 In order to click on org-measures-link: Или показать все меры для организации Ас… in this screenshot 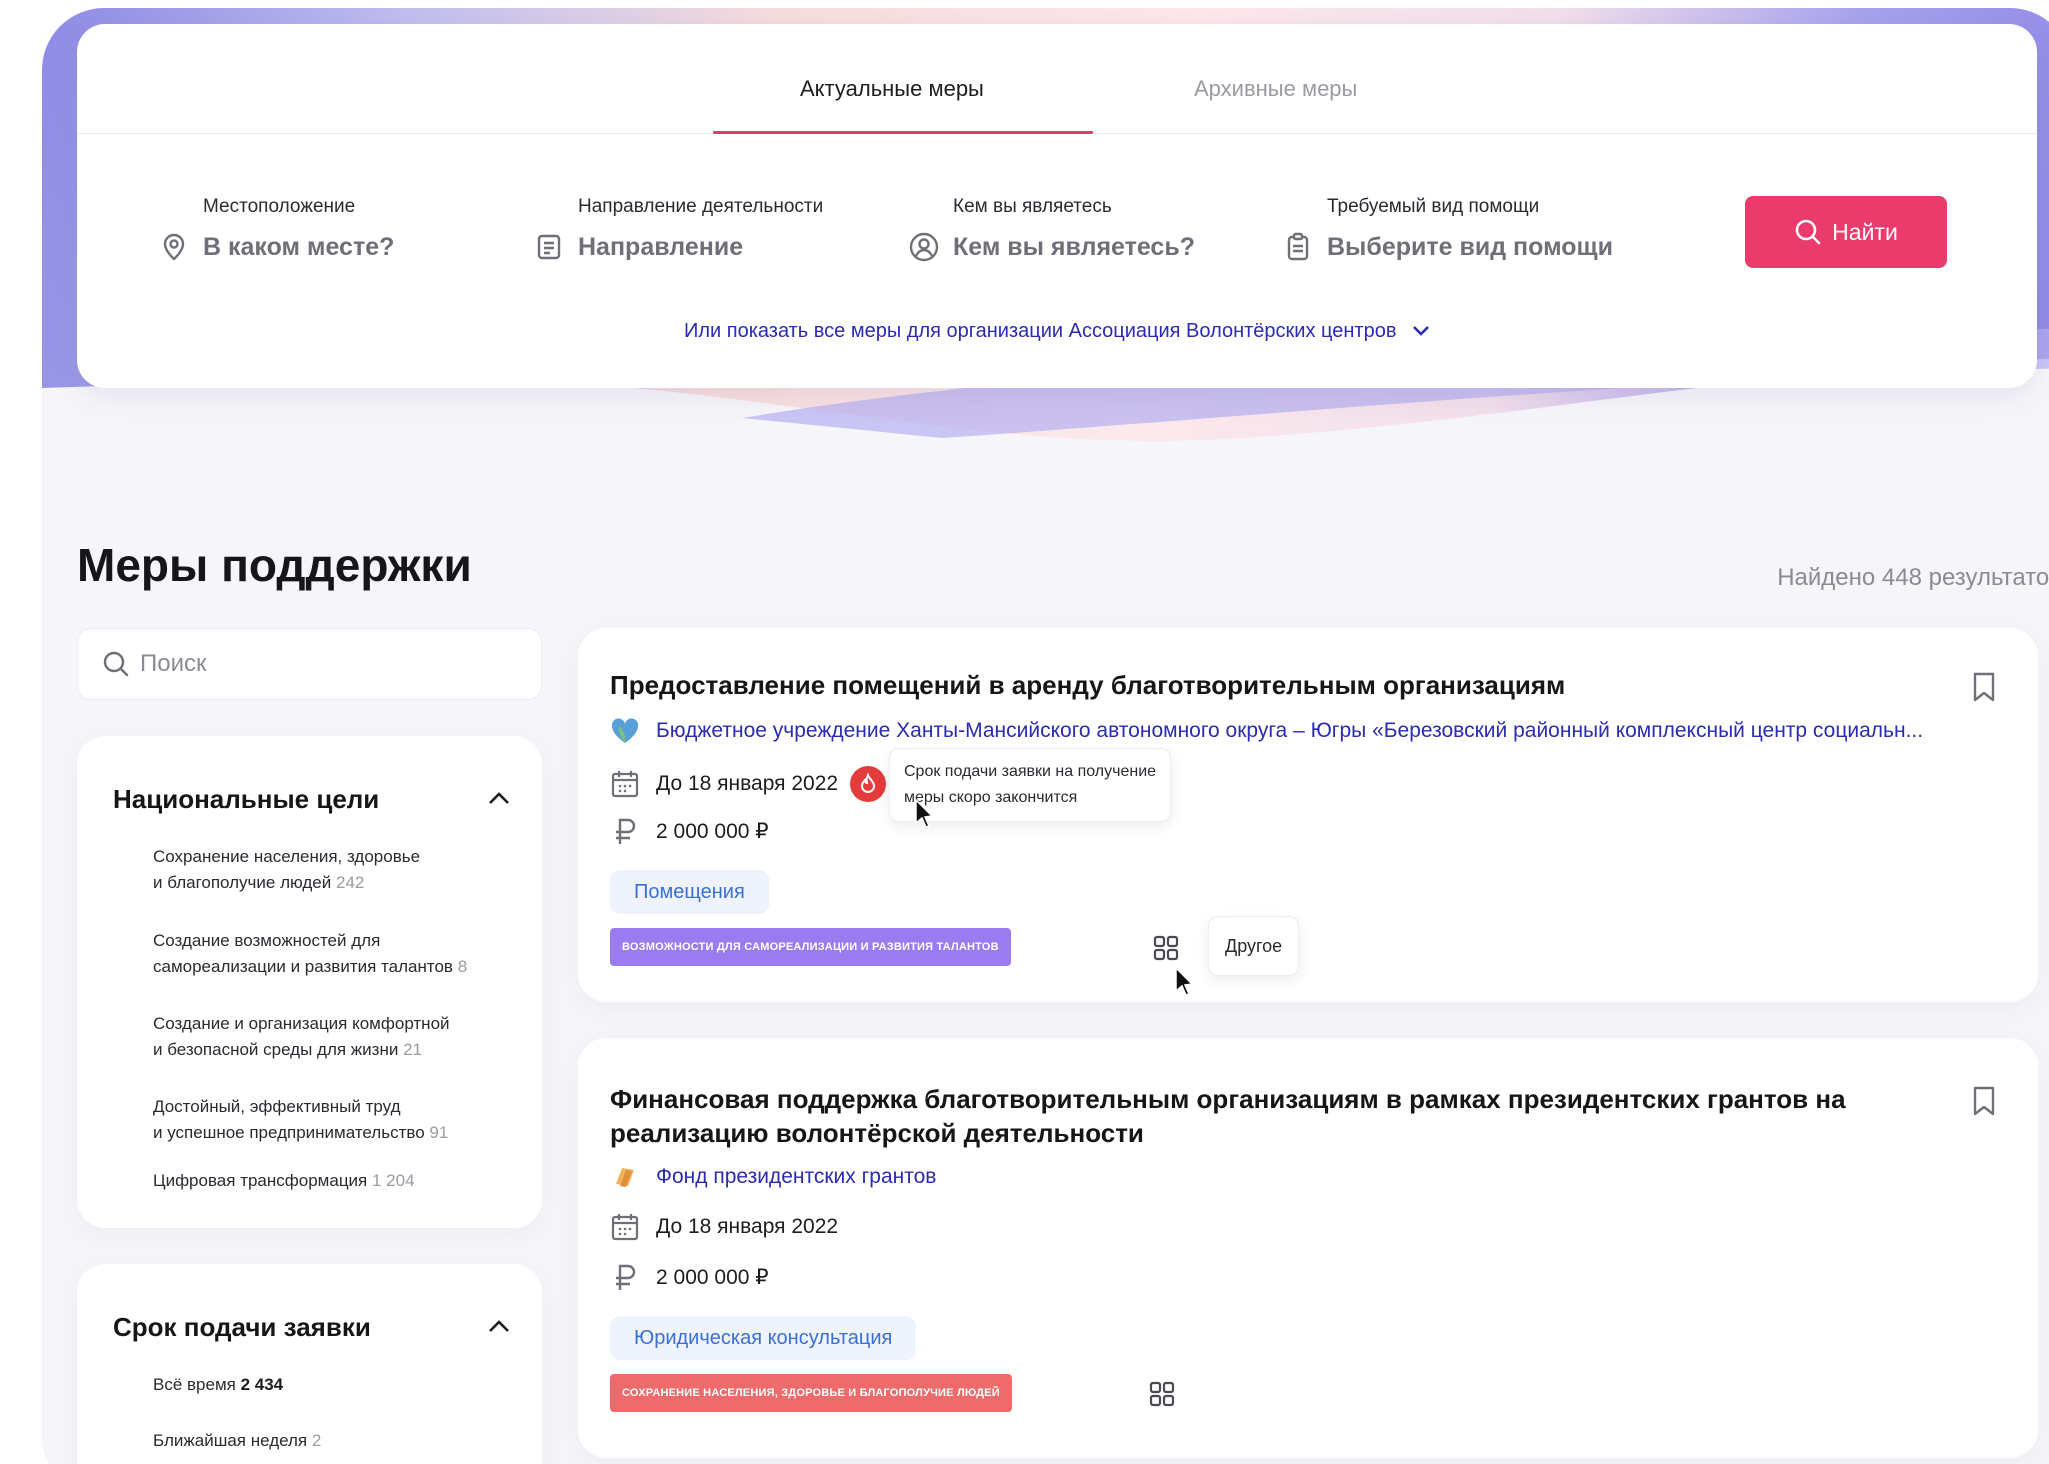, I will do `click(1057, 331)`.